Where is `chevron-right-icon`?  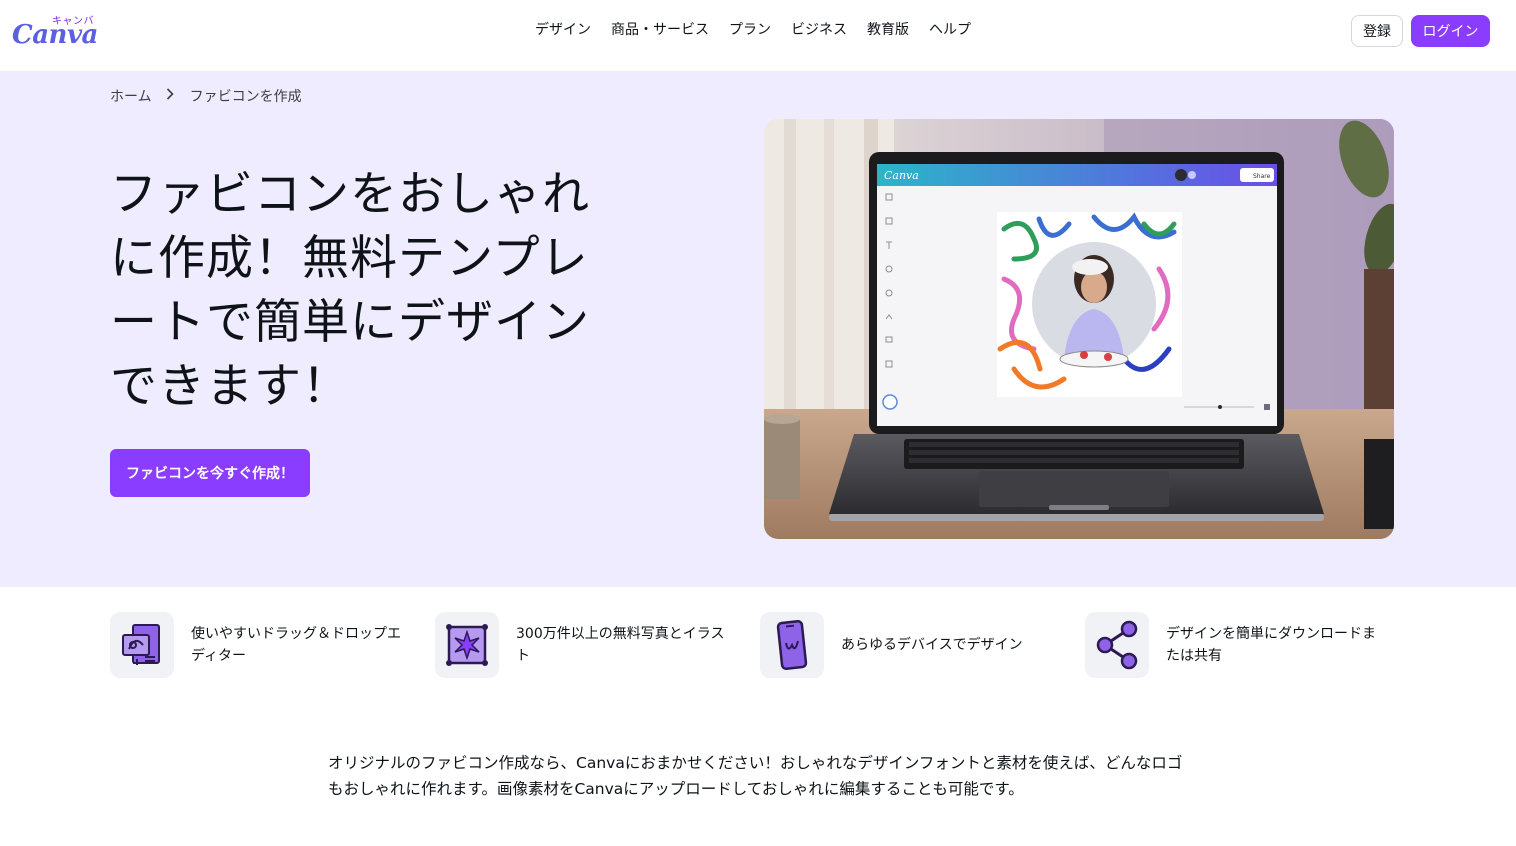
chevron-right-icon is located at coordinates (170, 96).